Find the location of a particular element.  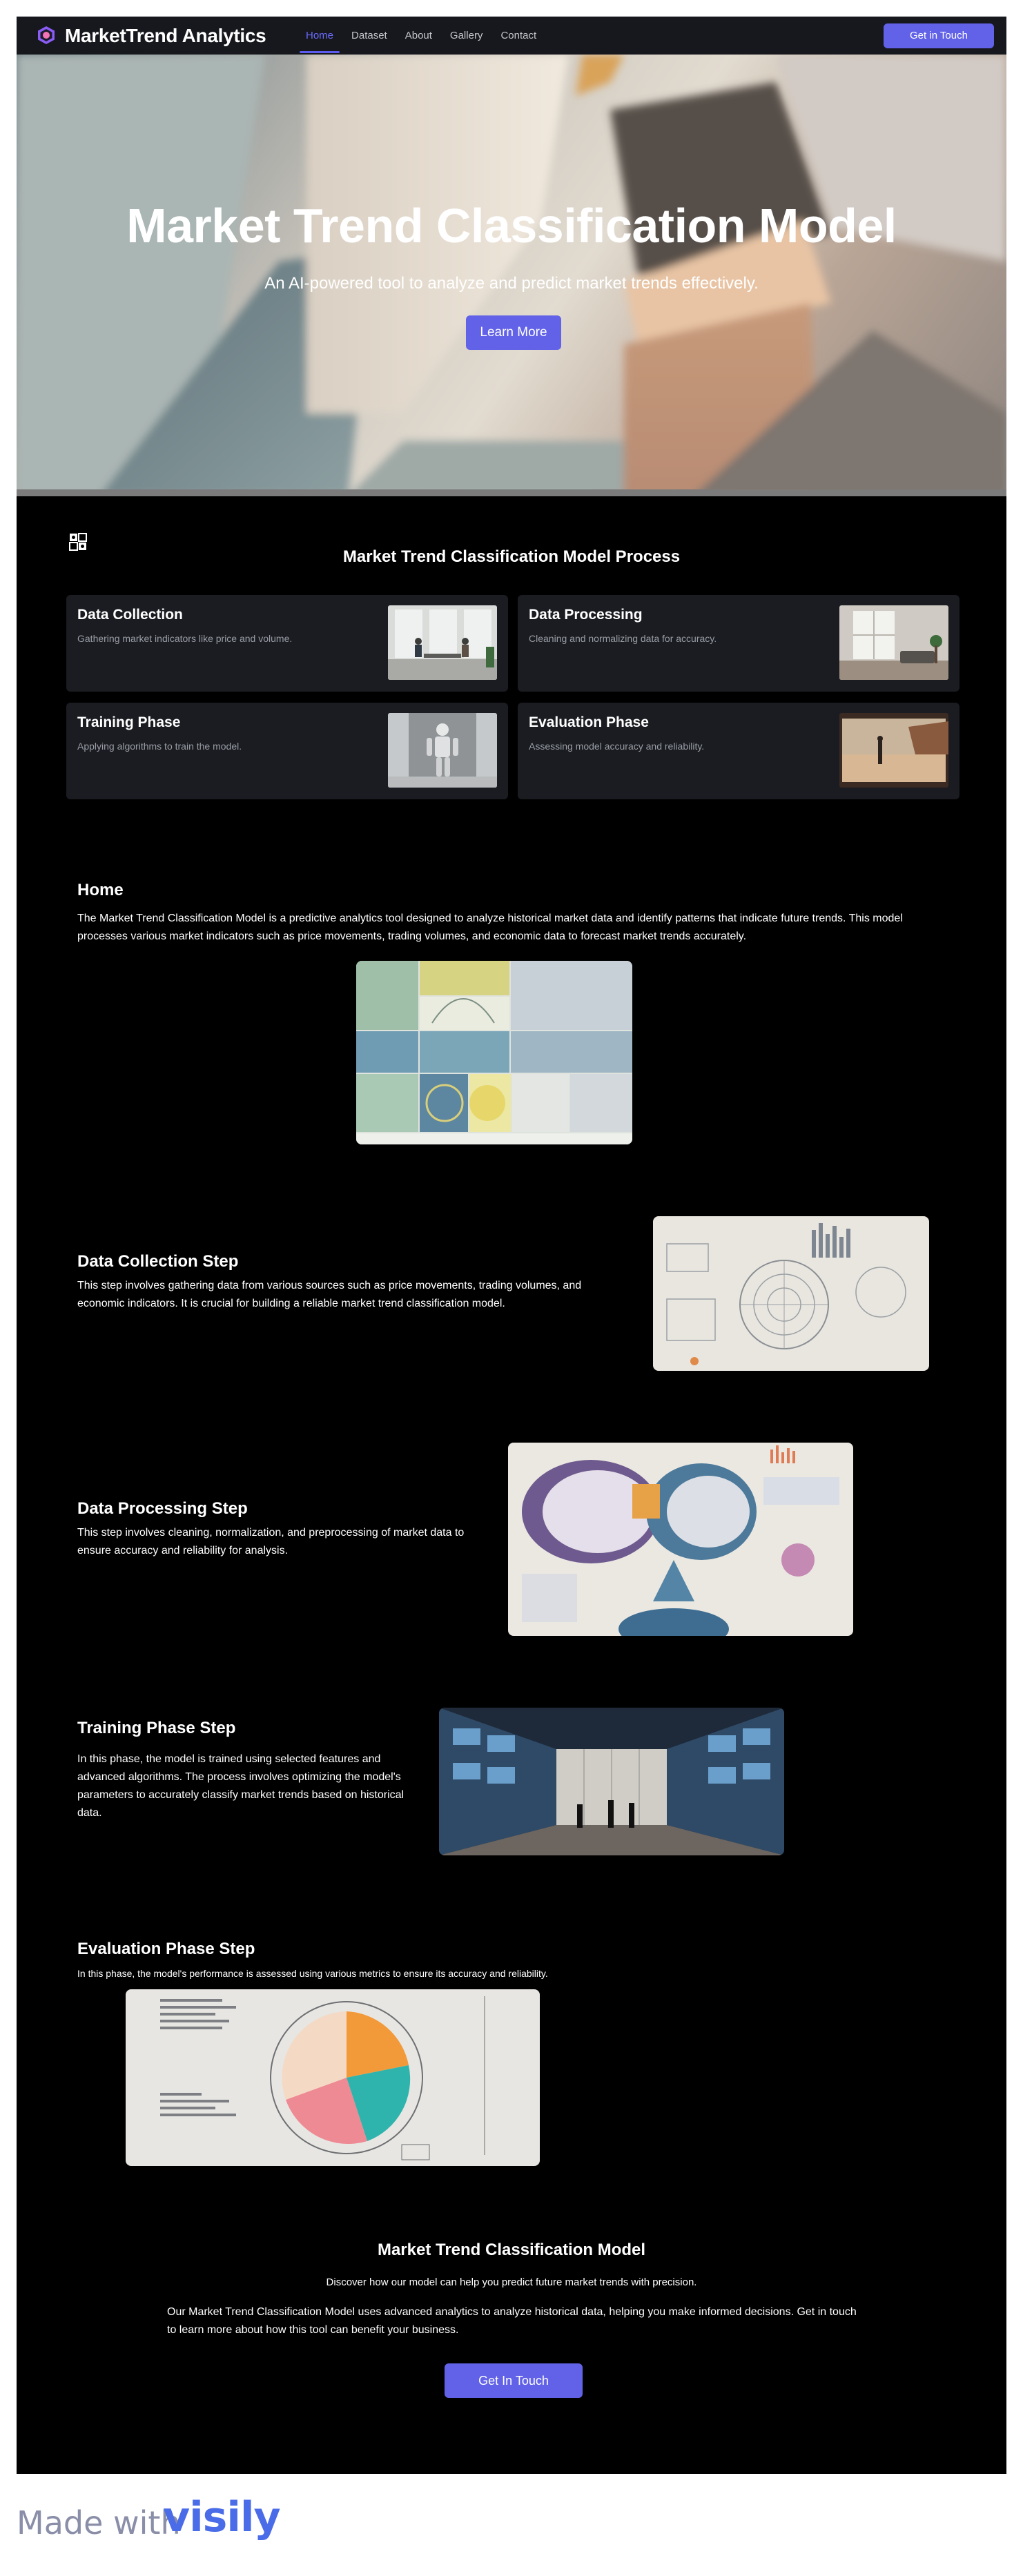

evaluation-chart-image is located at coordinates (333, 2077).